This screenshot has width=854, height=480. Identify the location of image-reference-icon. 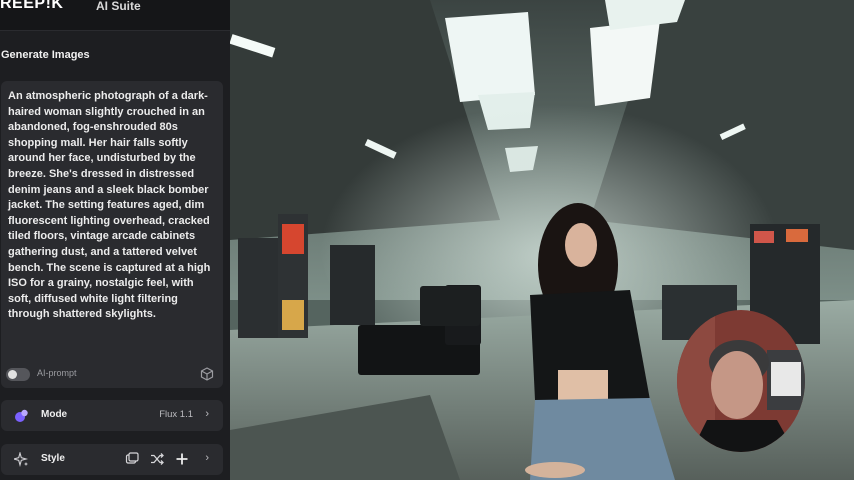
(132, 459).